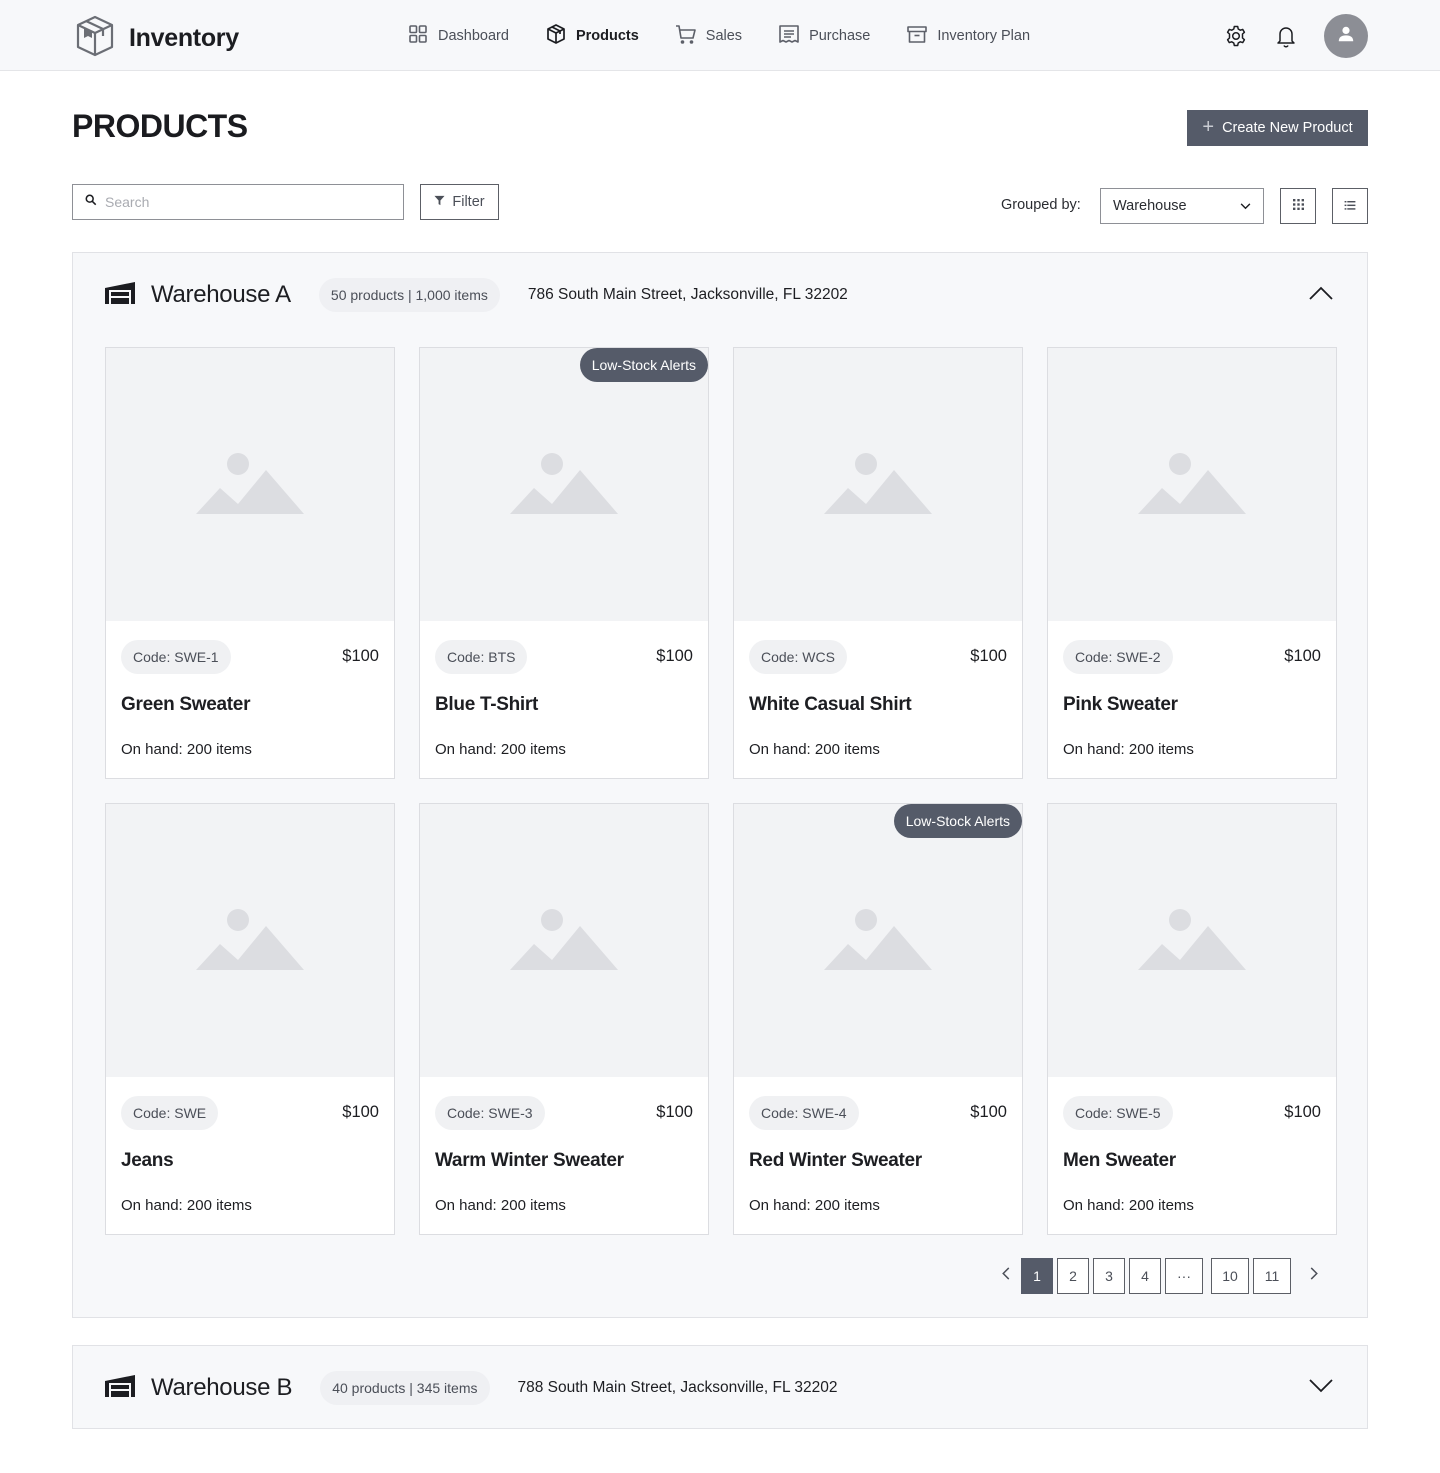 The height and width of the screenshot is (1473, 1440). Describe the element at coordinates (186, 704) in the screenshot. I see `product-name: Green Sweater` at that location.